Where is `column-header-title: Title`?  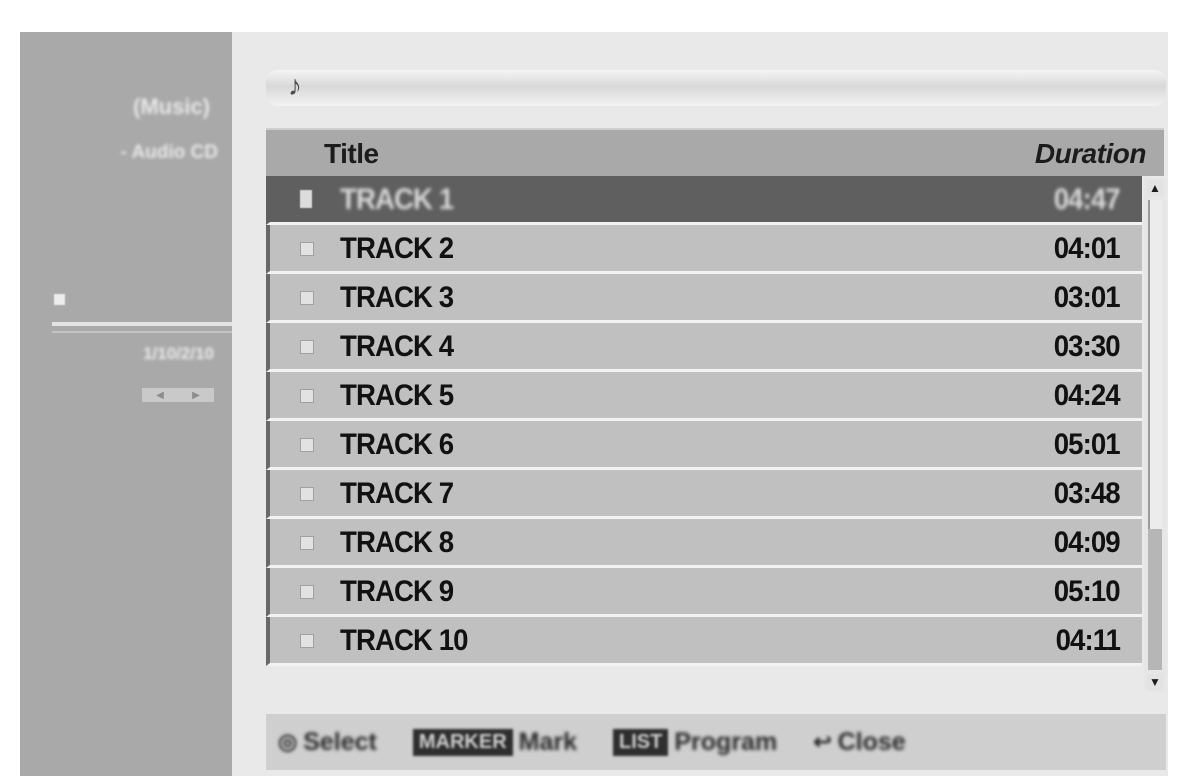 column-header-title: Title is located at coordinates (351, 153).